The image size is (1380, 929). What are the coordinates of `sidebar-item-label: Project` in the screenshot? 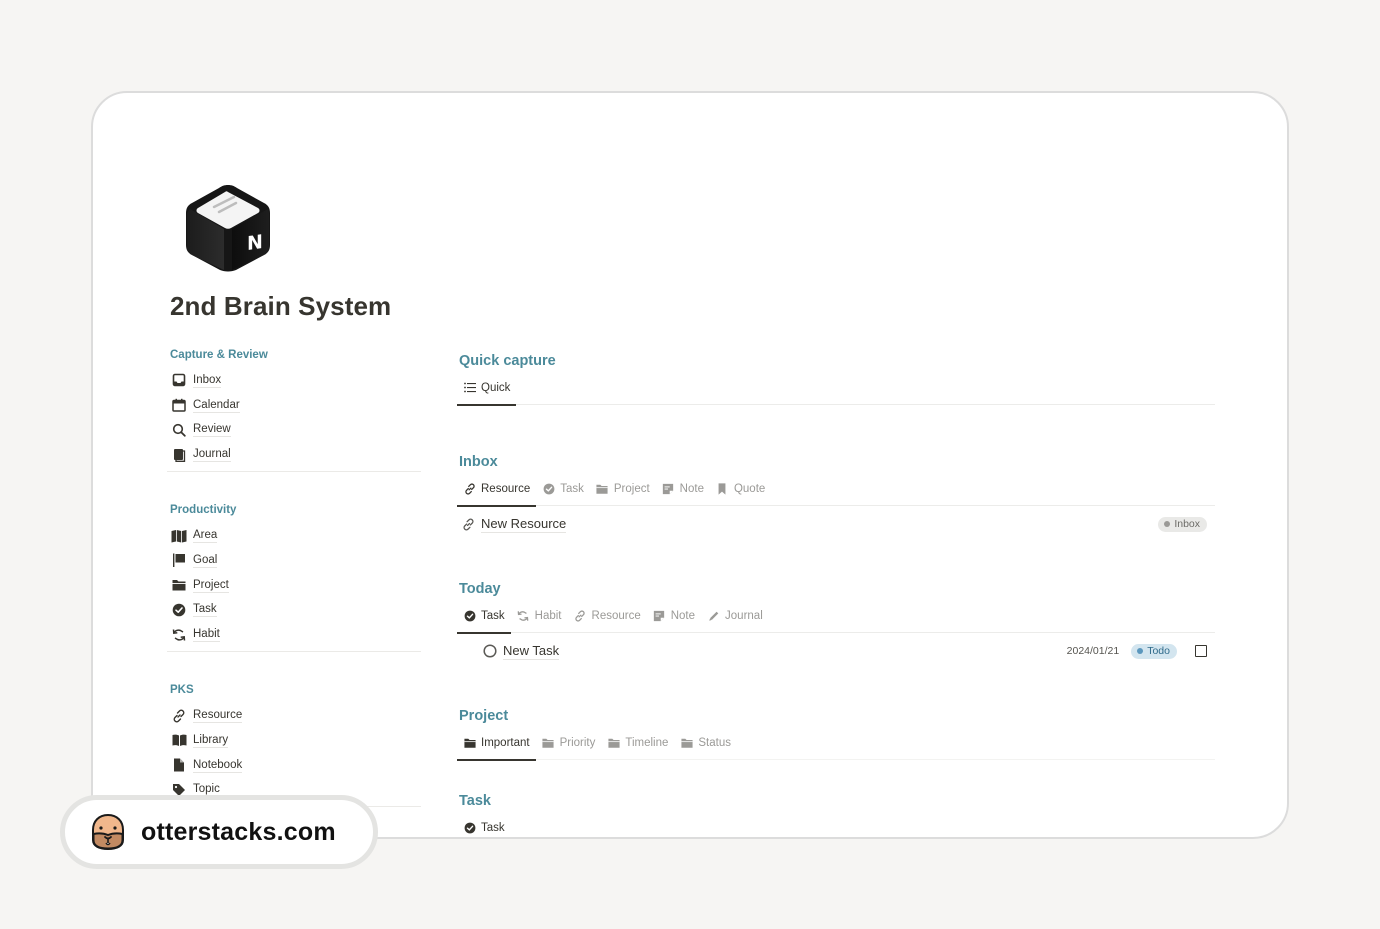 It's located at (211, 585).